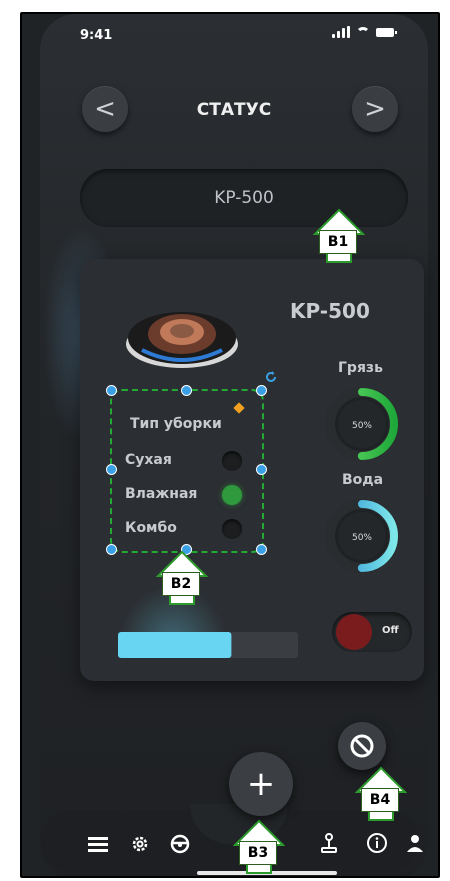 This screenshot has width=450, height=881. I want to click on dirt-gauge: 50%, so click(362, 424).